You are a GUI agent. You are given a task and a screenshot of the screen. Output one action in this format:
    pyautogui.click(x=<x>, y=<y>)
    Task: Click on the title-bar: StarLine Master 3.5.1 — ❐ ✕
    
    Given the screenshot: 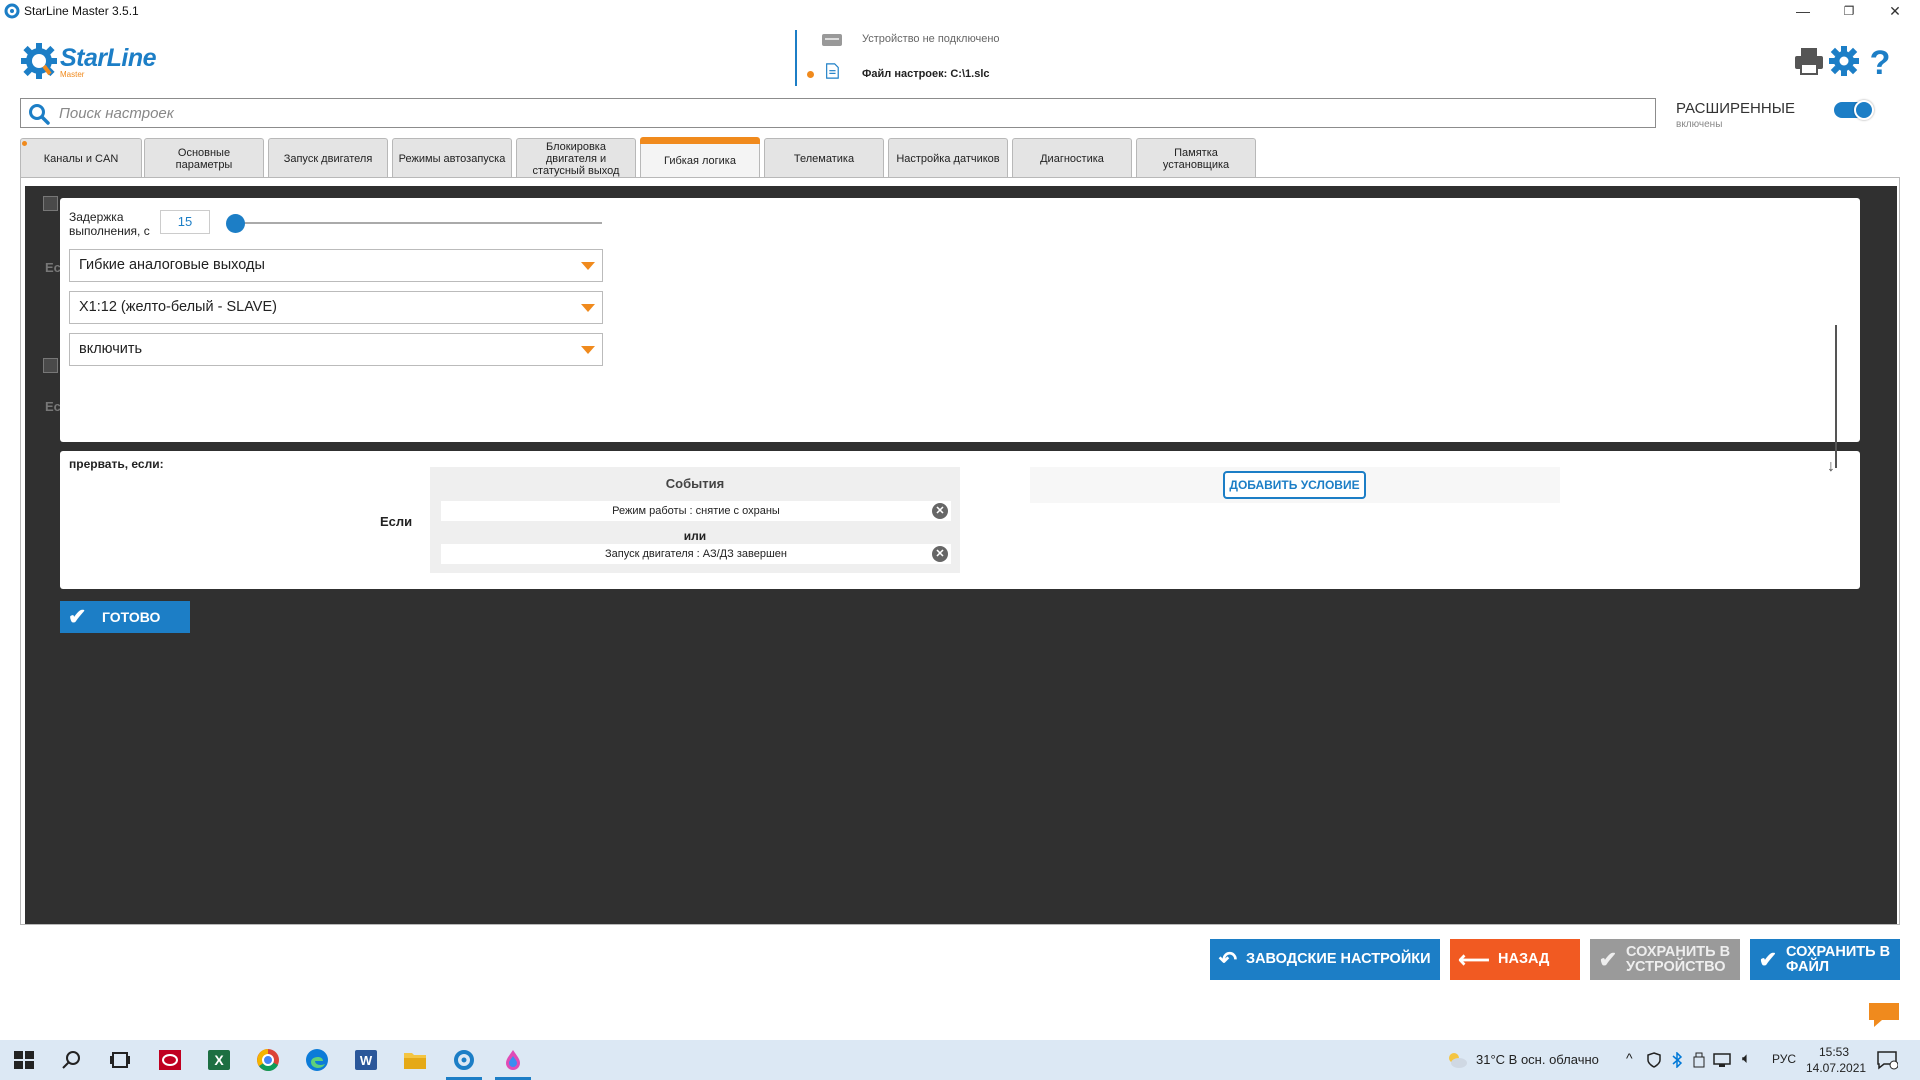 What is the action you would take?
    pyautogui.click(x=960, y=11)
    